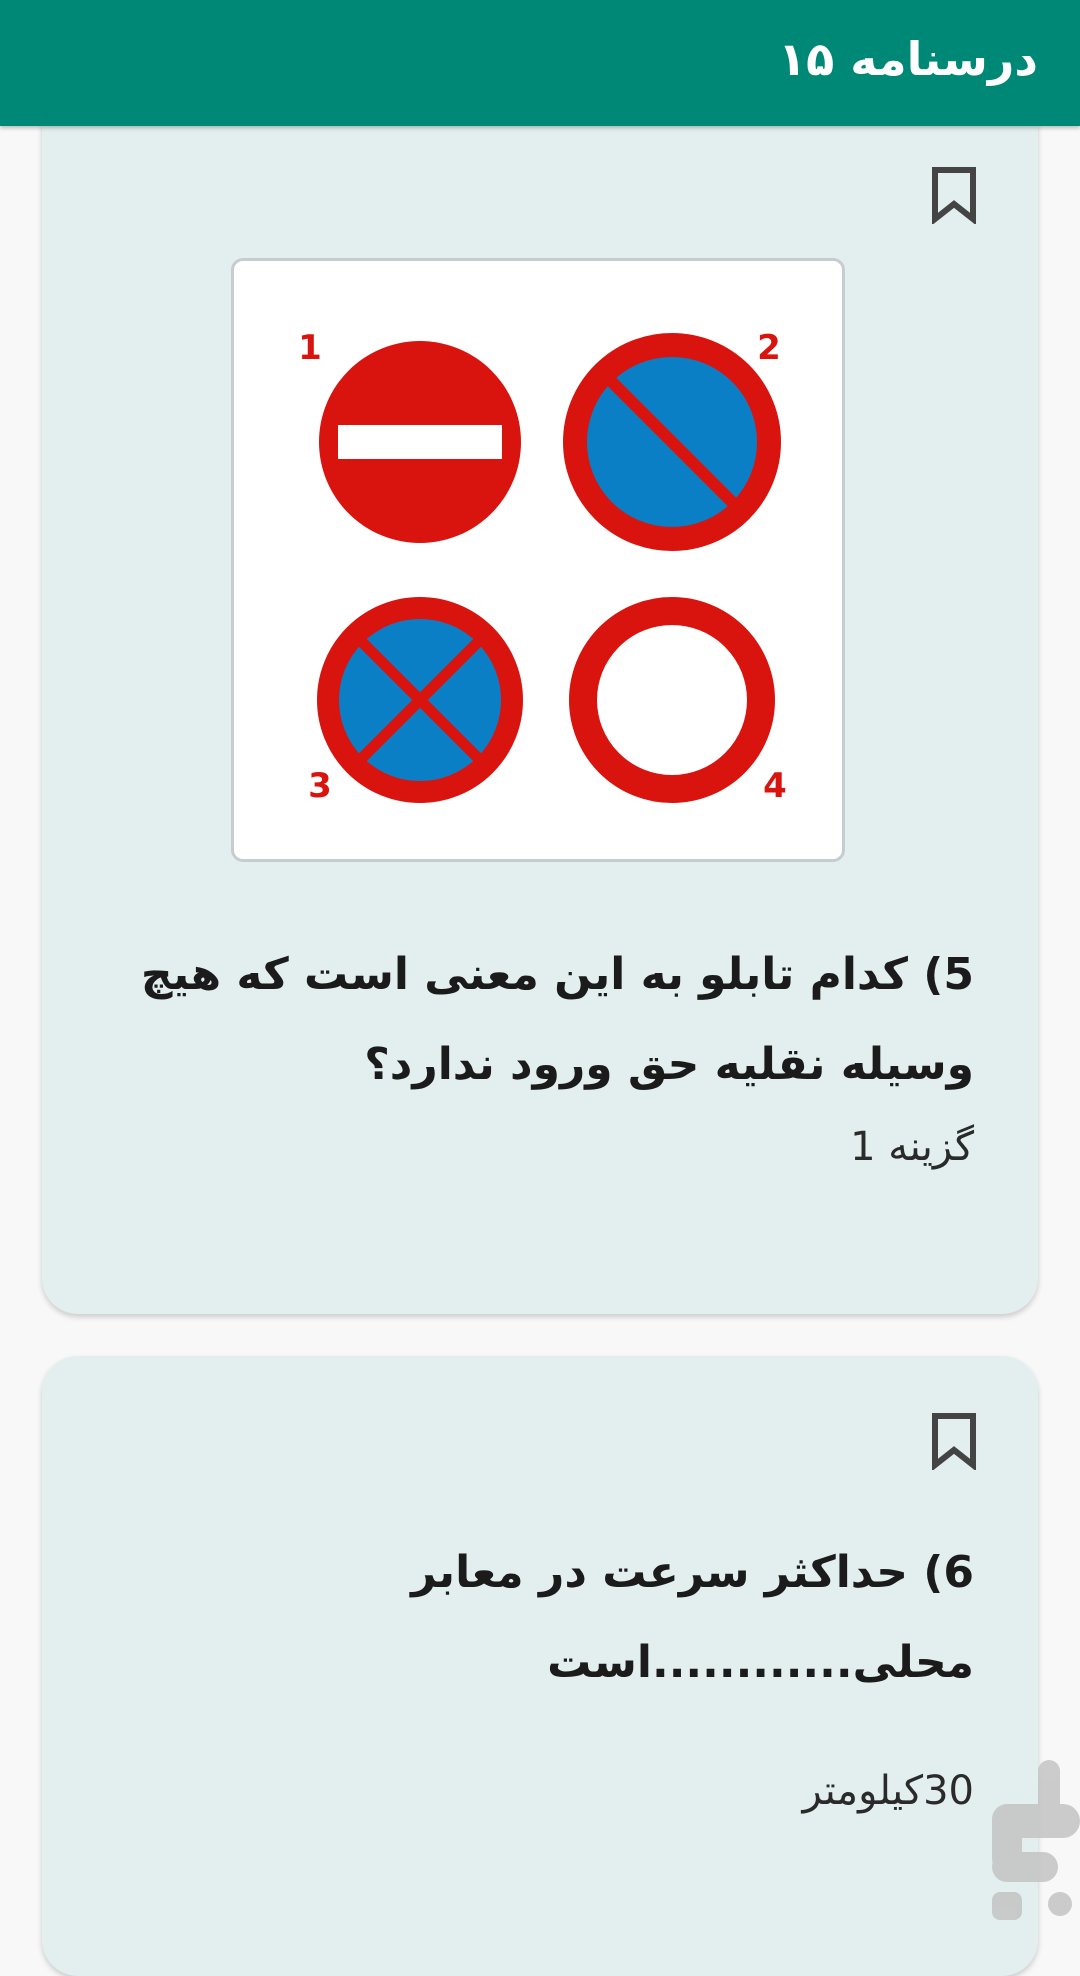 Image resolution: width=1080 pixels, height=1976 pixels. I want to click on sign-label-4: 4, so click(775, 786).